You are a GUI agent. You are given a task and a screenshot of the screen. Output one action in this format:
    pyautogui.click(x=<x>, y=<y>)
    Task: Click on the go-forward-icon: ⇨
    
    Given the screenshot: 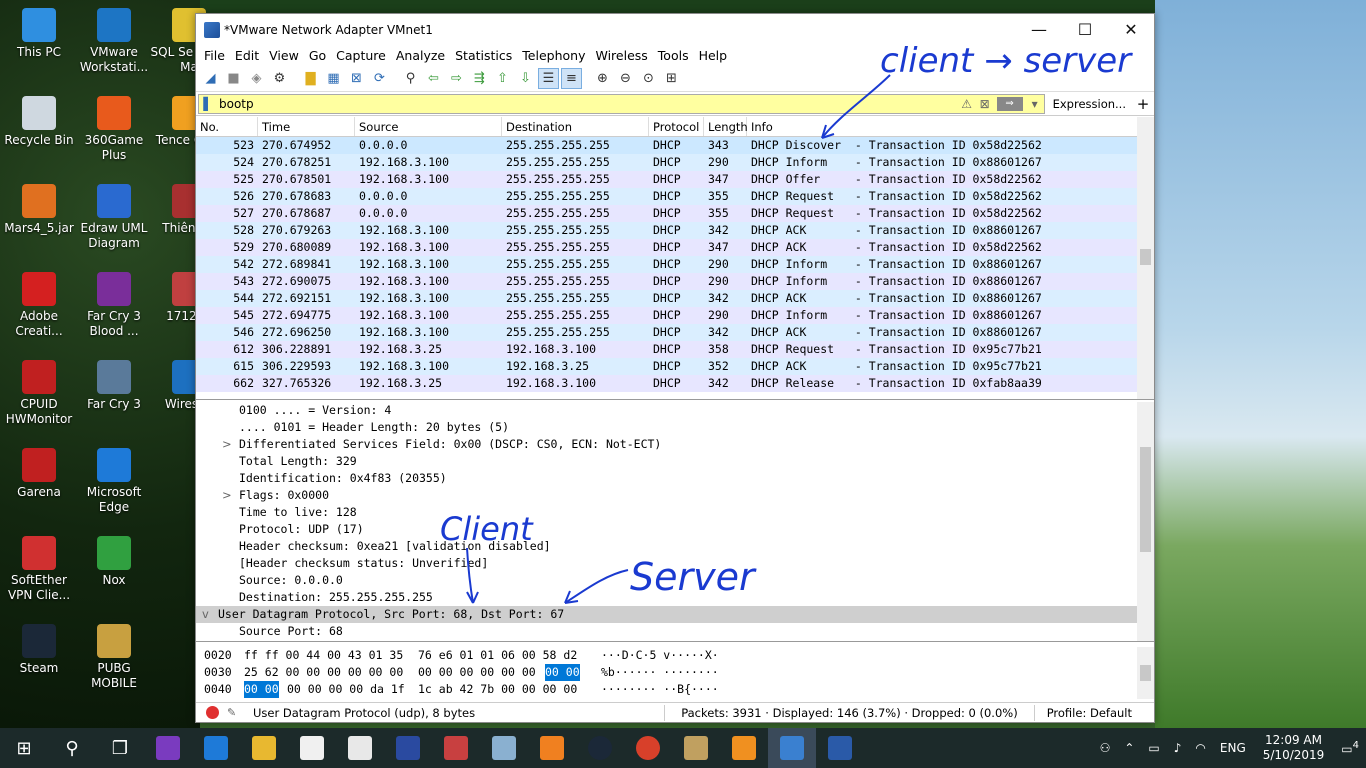 What is the action you would take?
    pyautogui.click(x=456, y=78)
    